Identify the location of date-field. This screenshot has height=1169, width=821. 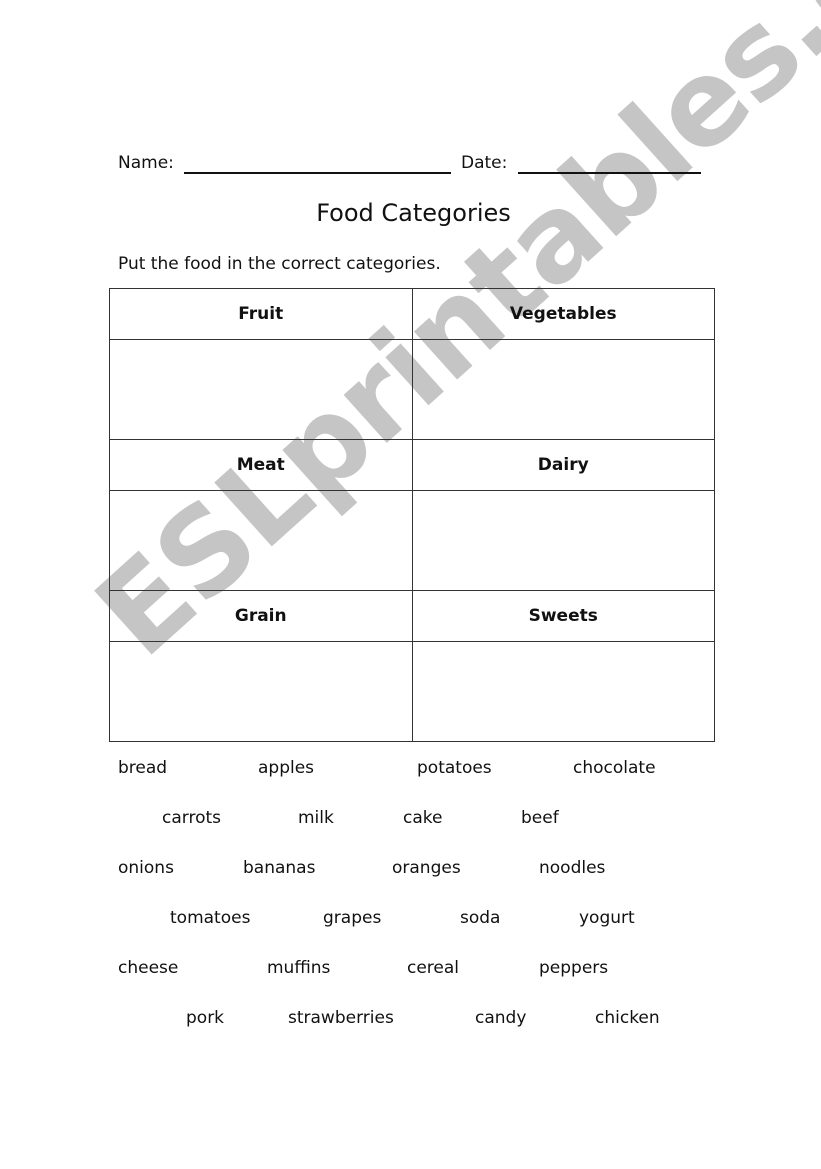
(609, 173).